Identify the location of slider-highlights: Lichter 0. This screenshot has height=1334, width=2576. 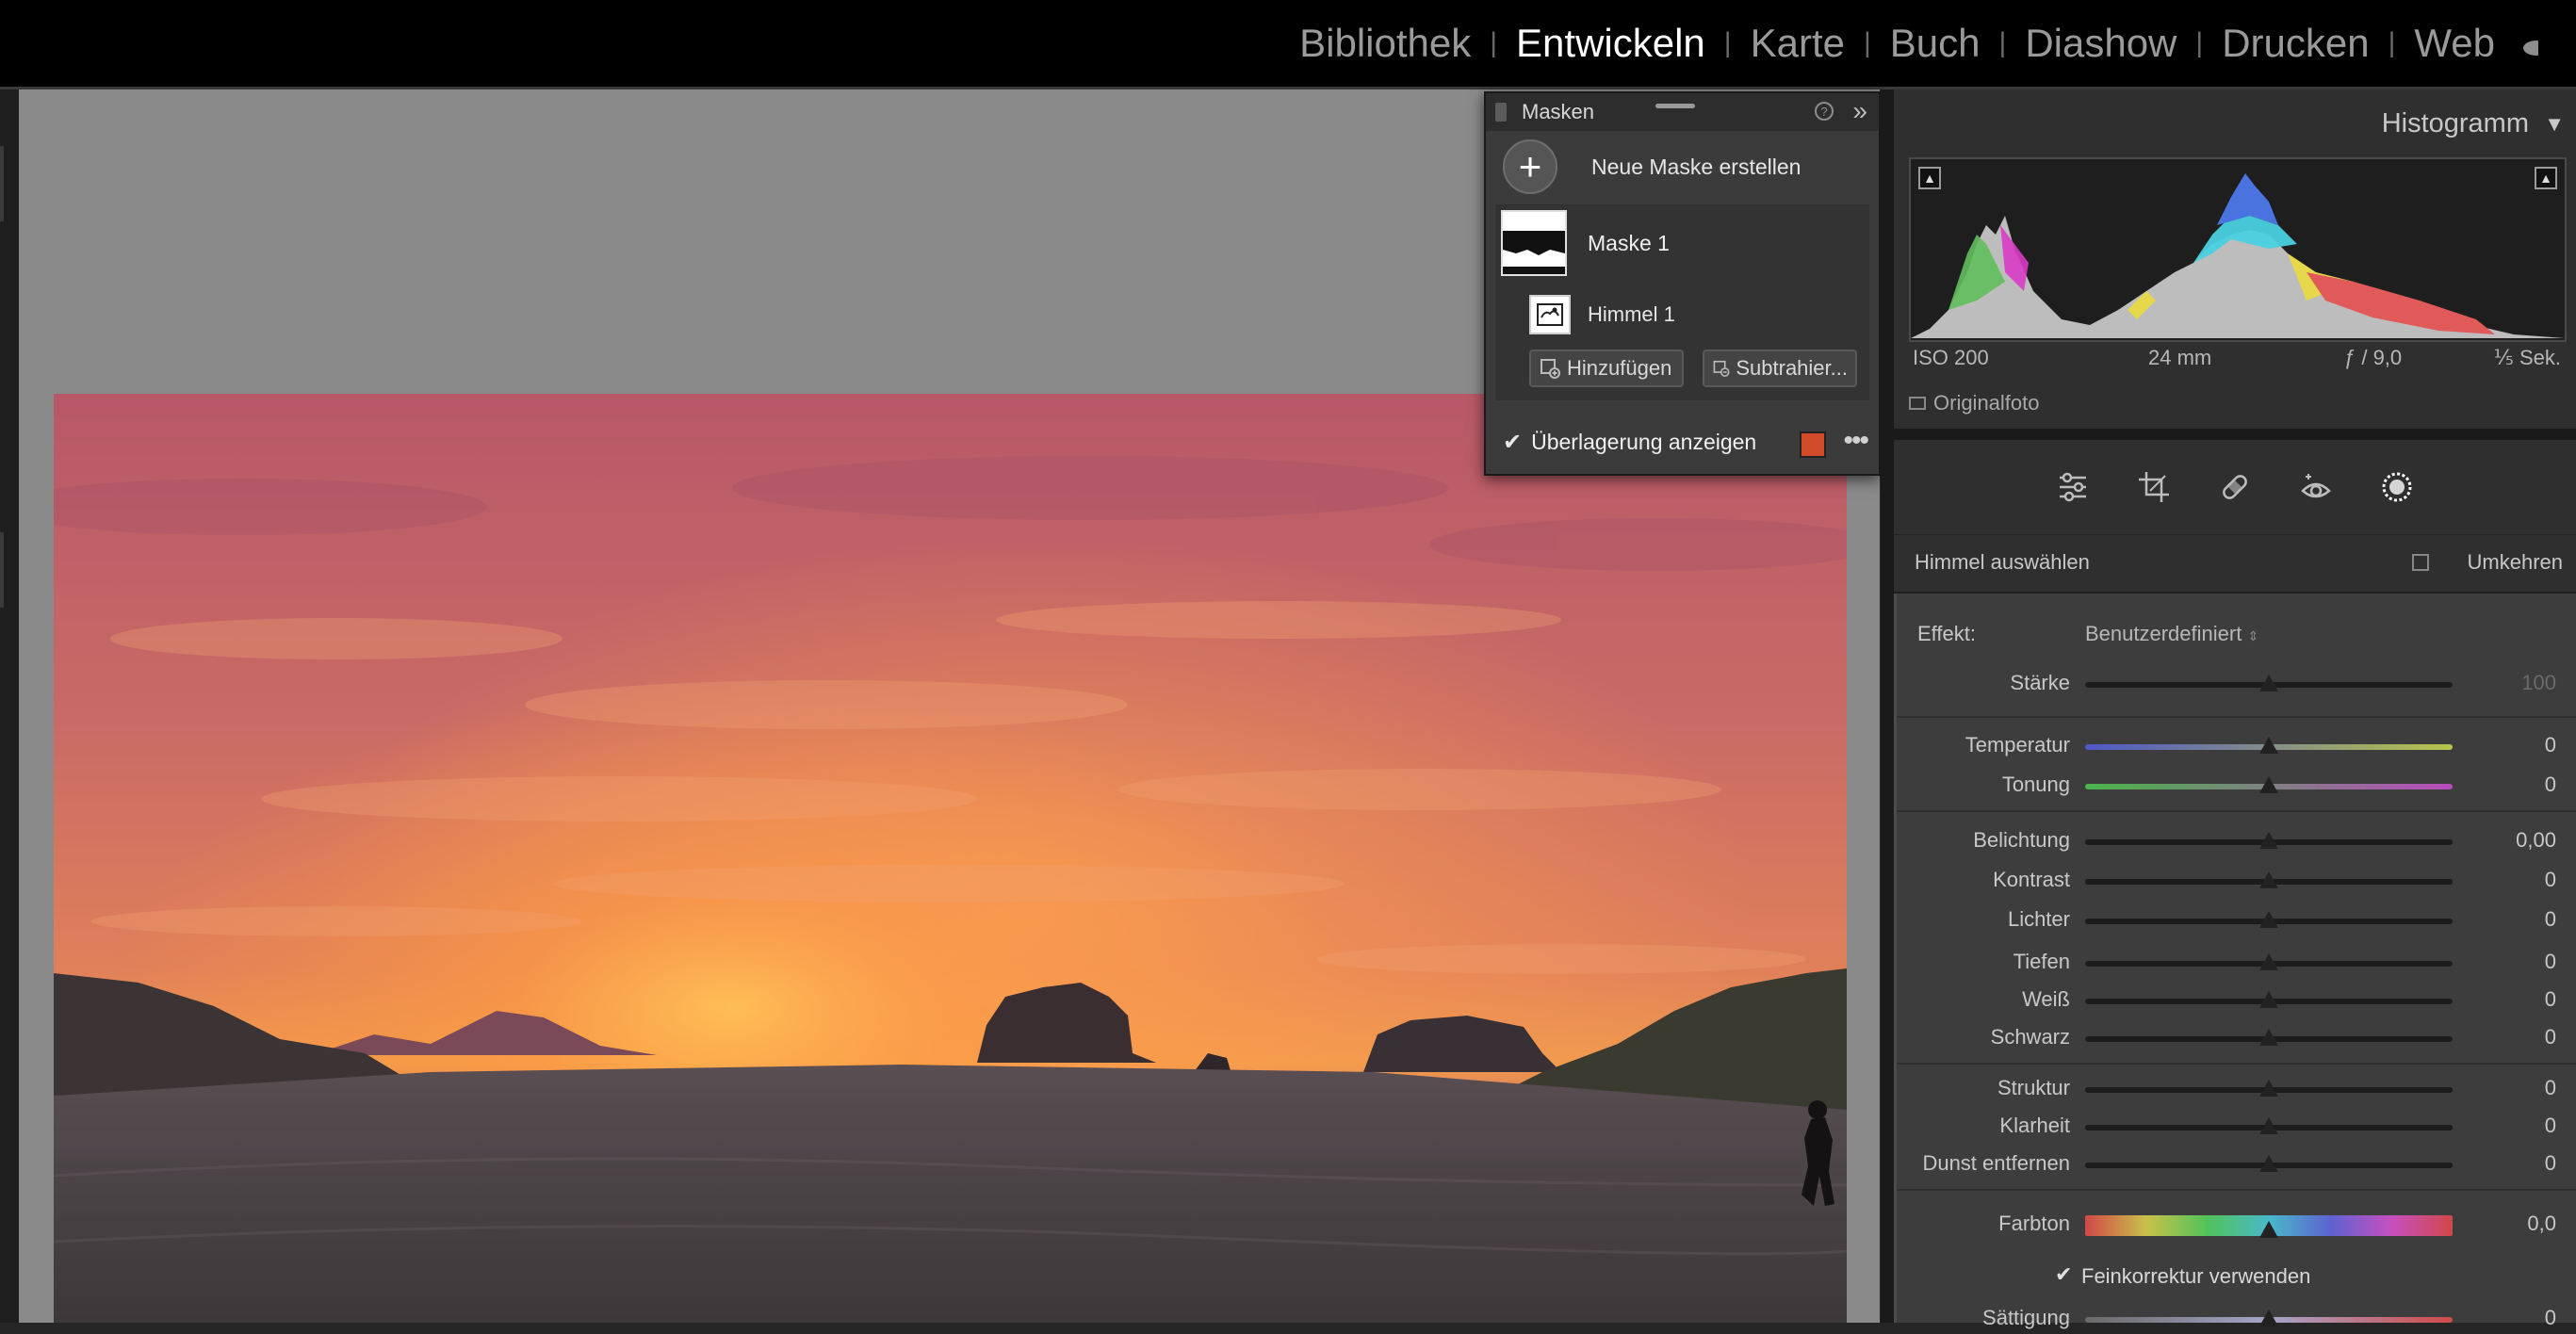
(2236, 921).